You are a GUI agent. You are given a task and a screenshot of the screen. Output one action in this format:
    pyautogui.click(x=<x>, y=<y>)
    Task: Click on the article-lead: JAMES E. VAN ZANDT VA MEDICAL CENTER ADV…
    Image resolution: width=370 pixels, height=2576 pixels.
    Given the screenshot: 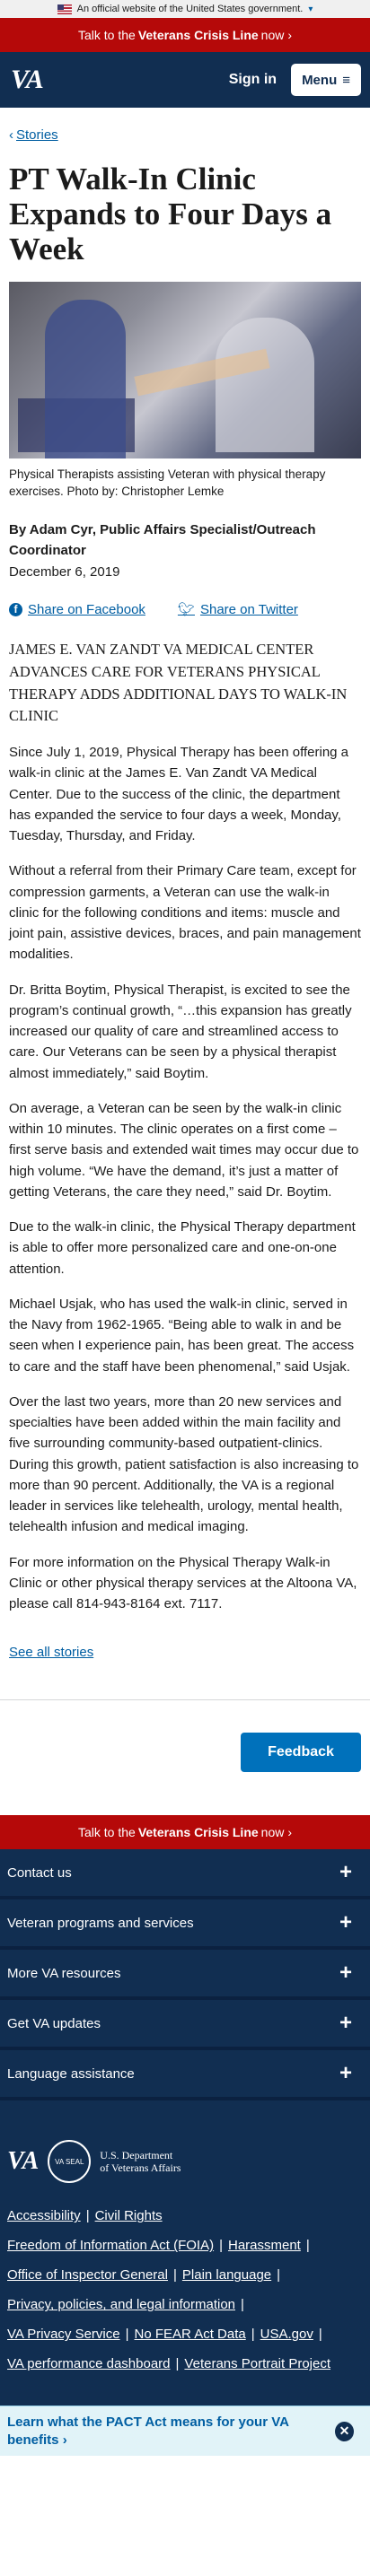 What is the action you would take?
    pyautogui.click(x=178, y=683)
    